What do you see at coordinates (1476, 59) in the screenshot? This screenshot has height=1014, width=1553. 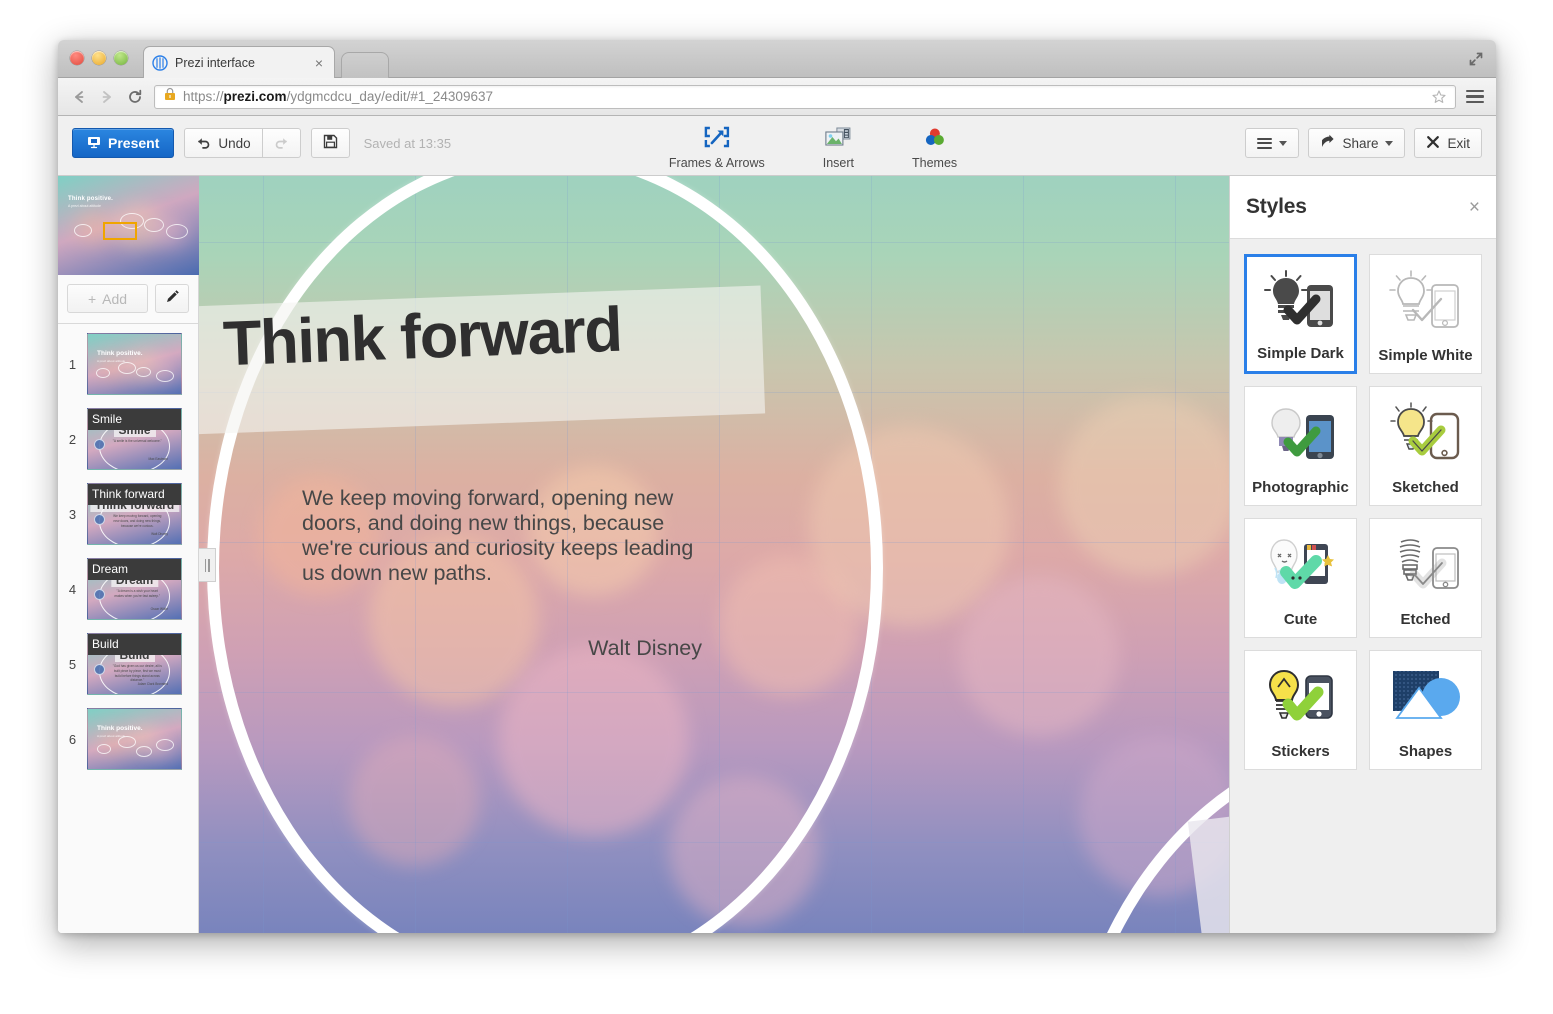 I see `fullscreen-icon` at bounding box center [1476, 59].